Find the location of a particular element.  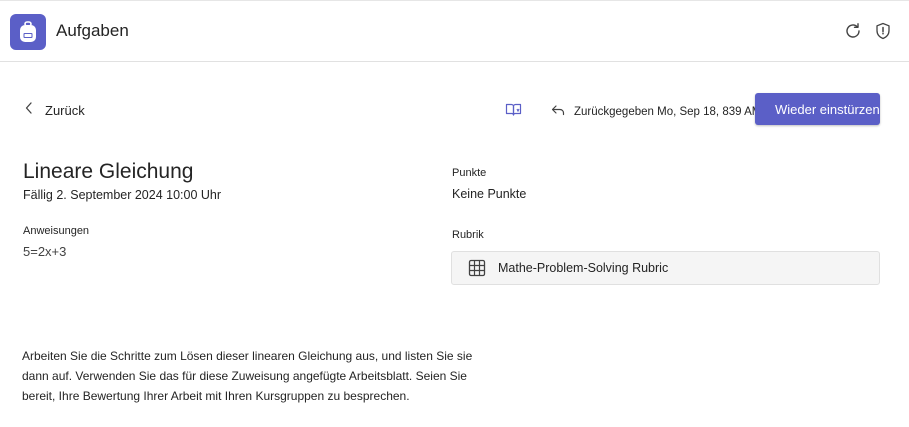

rubric-name: Mathe-Problem-Solving Rubric is located at coordinates (583, 268).